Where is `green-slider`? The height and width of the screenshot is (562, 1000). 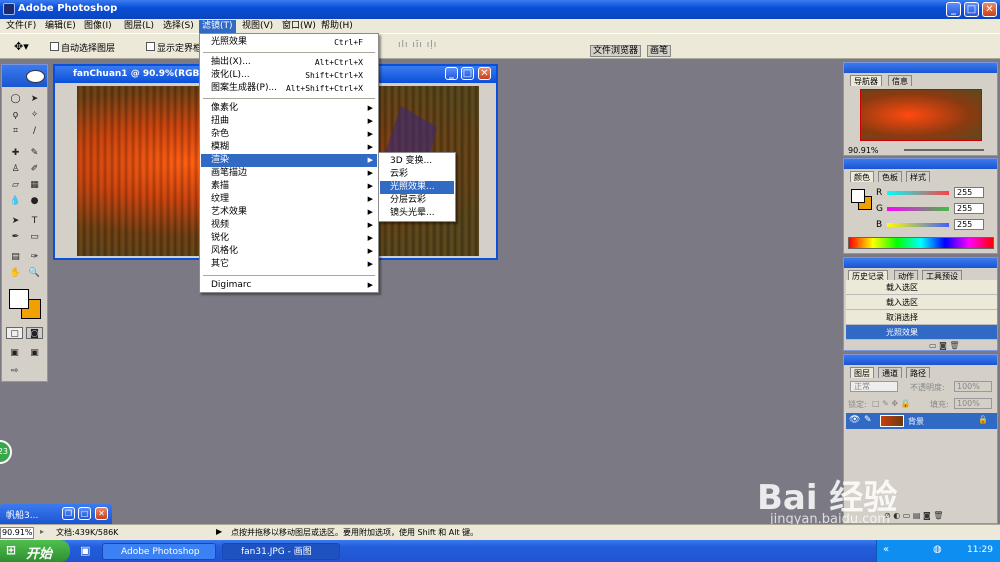 green-slider is located at coordinates (918, 209).